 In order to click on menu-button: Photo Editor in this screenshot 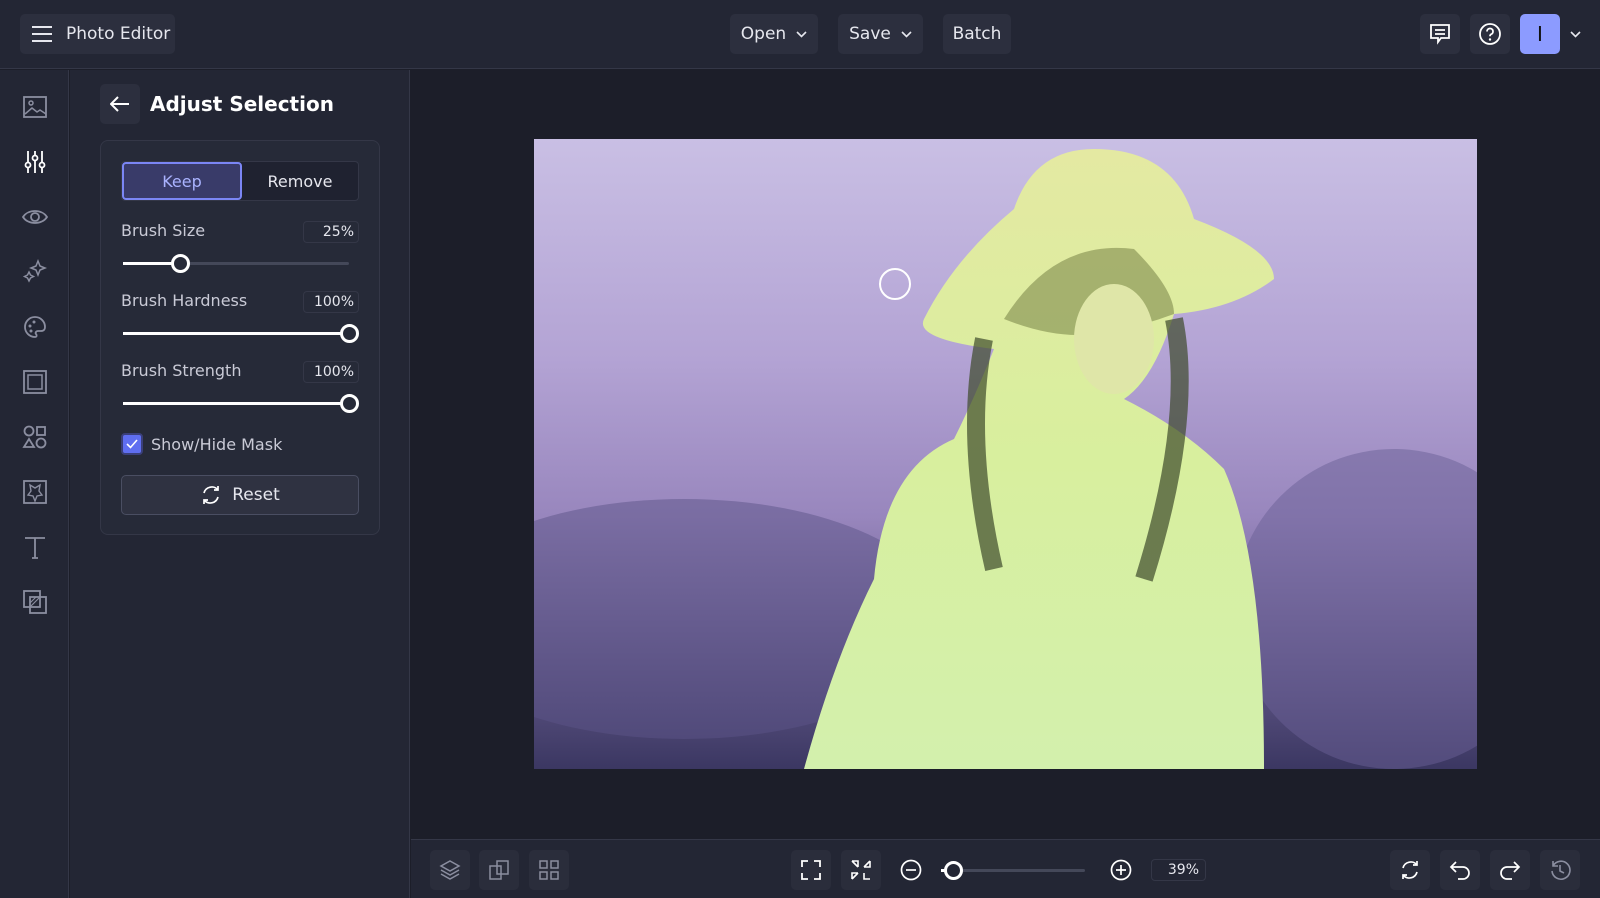, I will do `click(97, 34)`.